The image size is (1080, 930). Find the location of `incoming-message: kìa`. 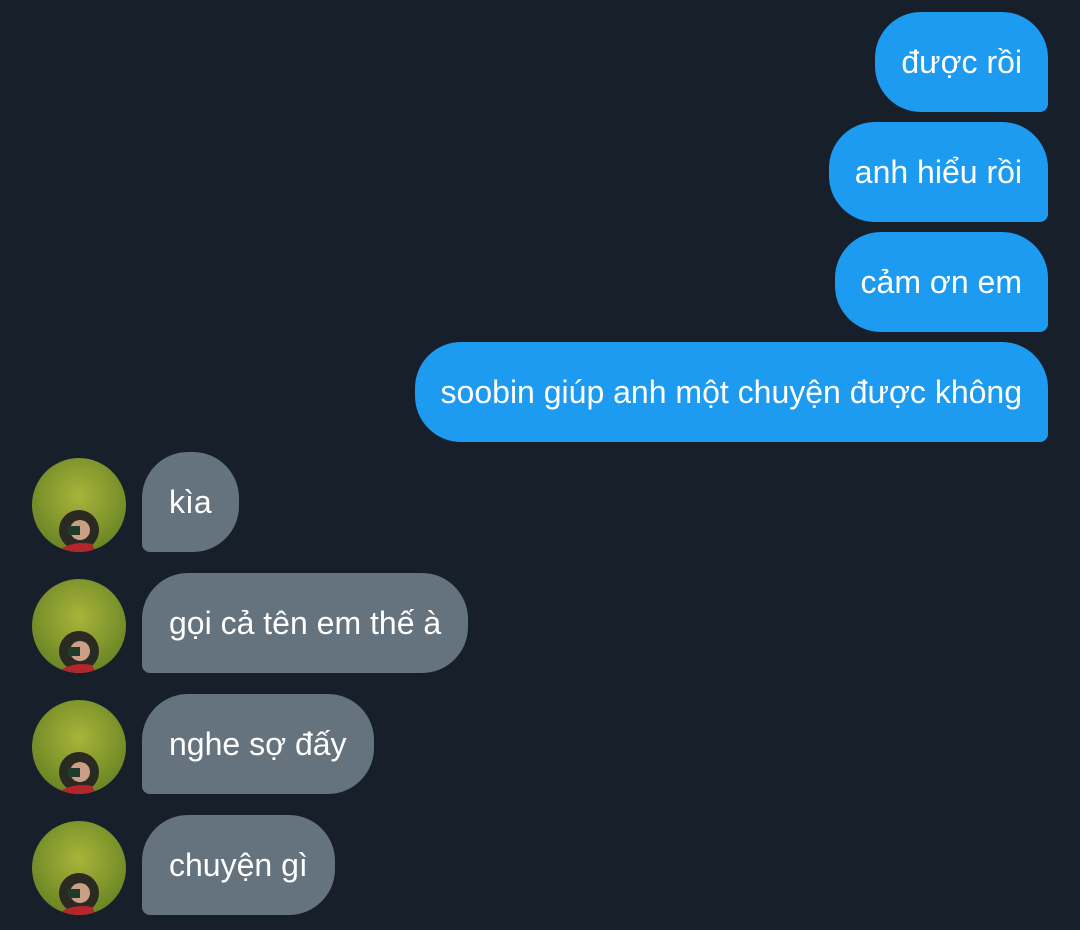

incoming-message: kìa is located at coordinates (190, 502).